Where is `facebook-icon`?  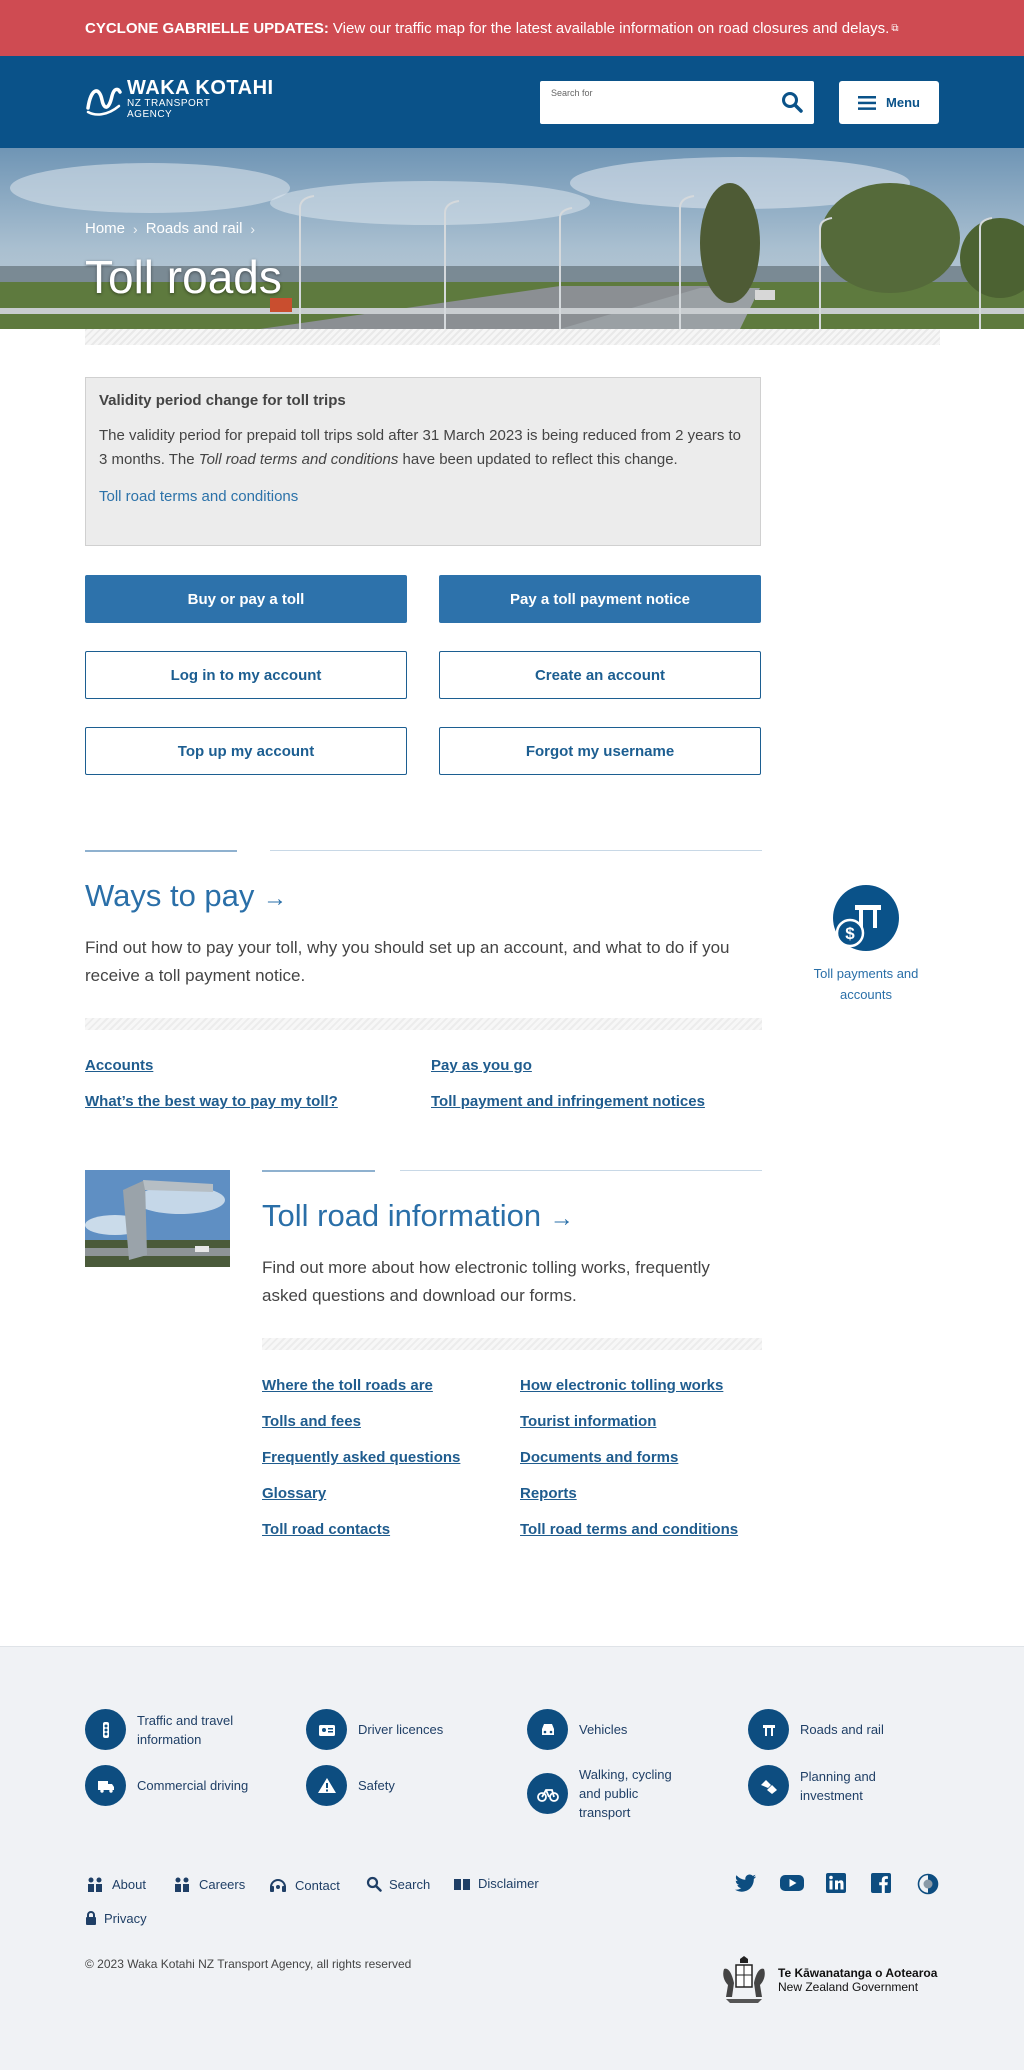 facebook-icon is located at coordinates (881, 1883).